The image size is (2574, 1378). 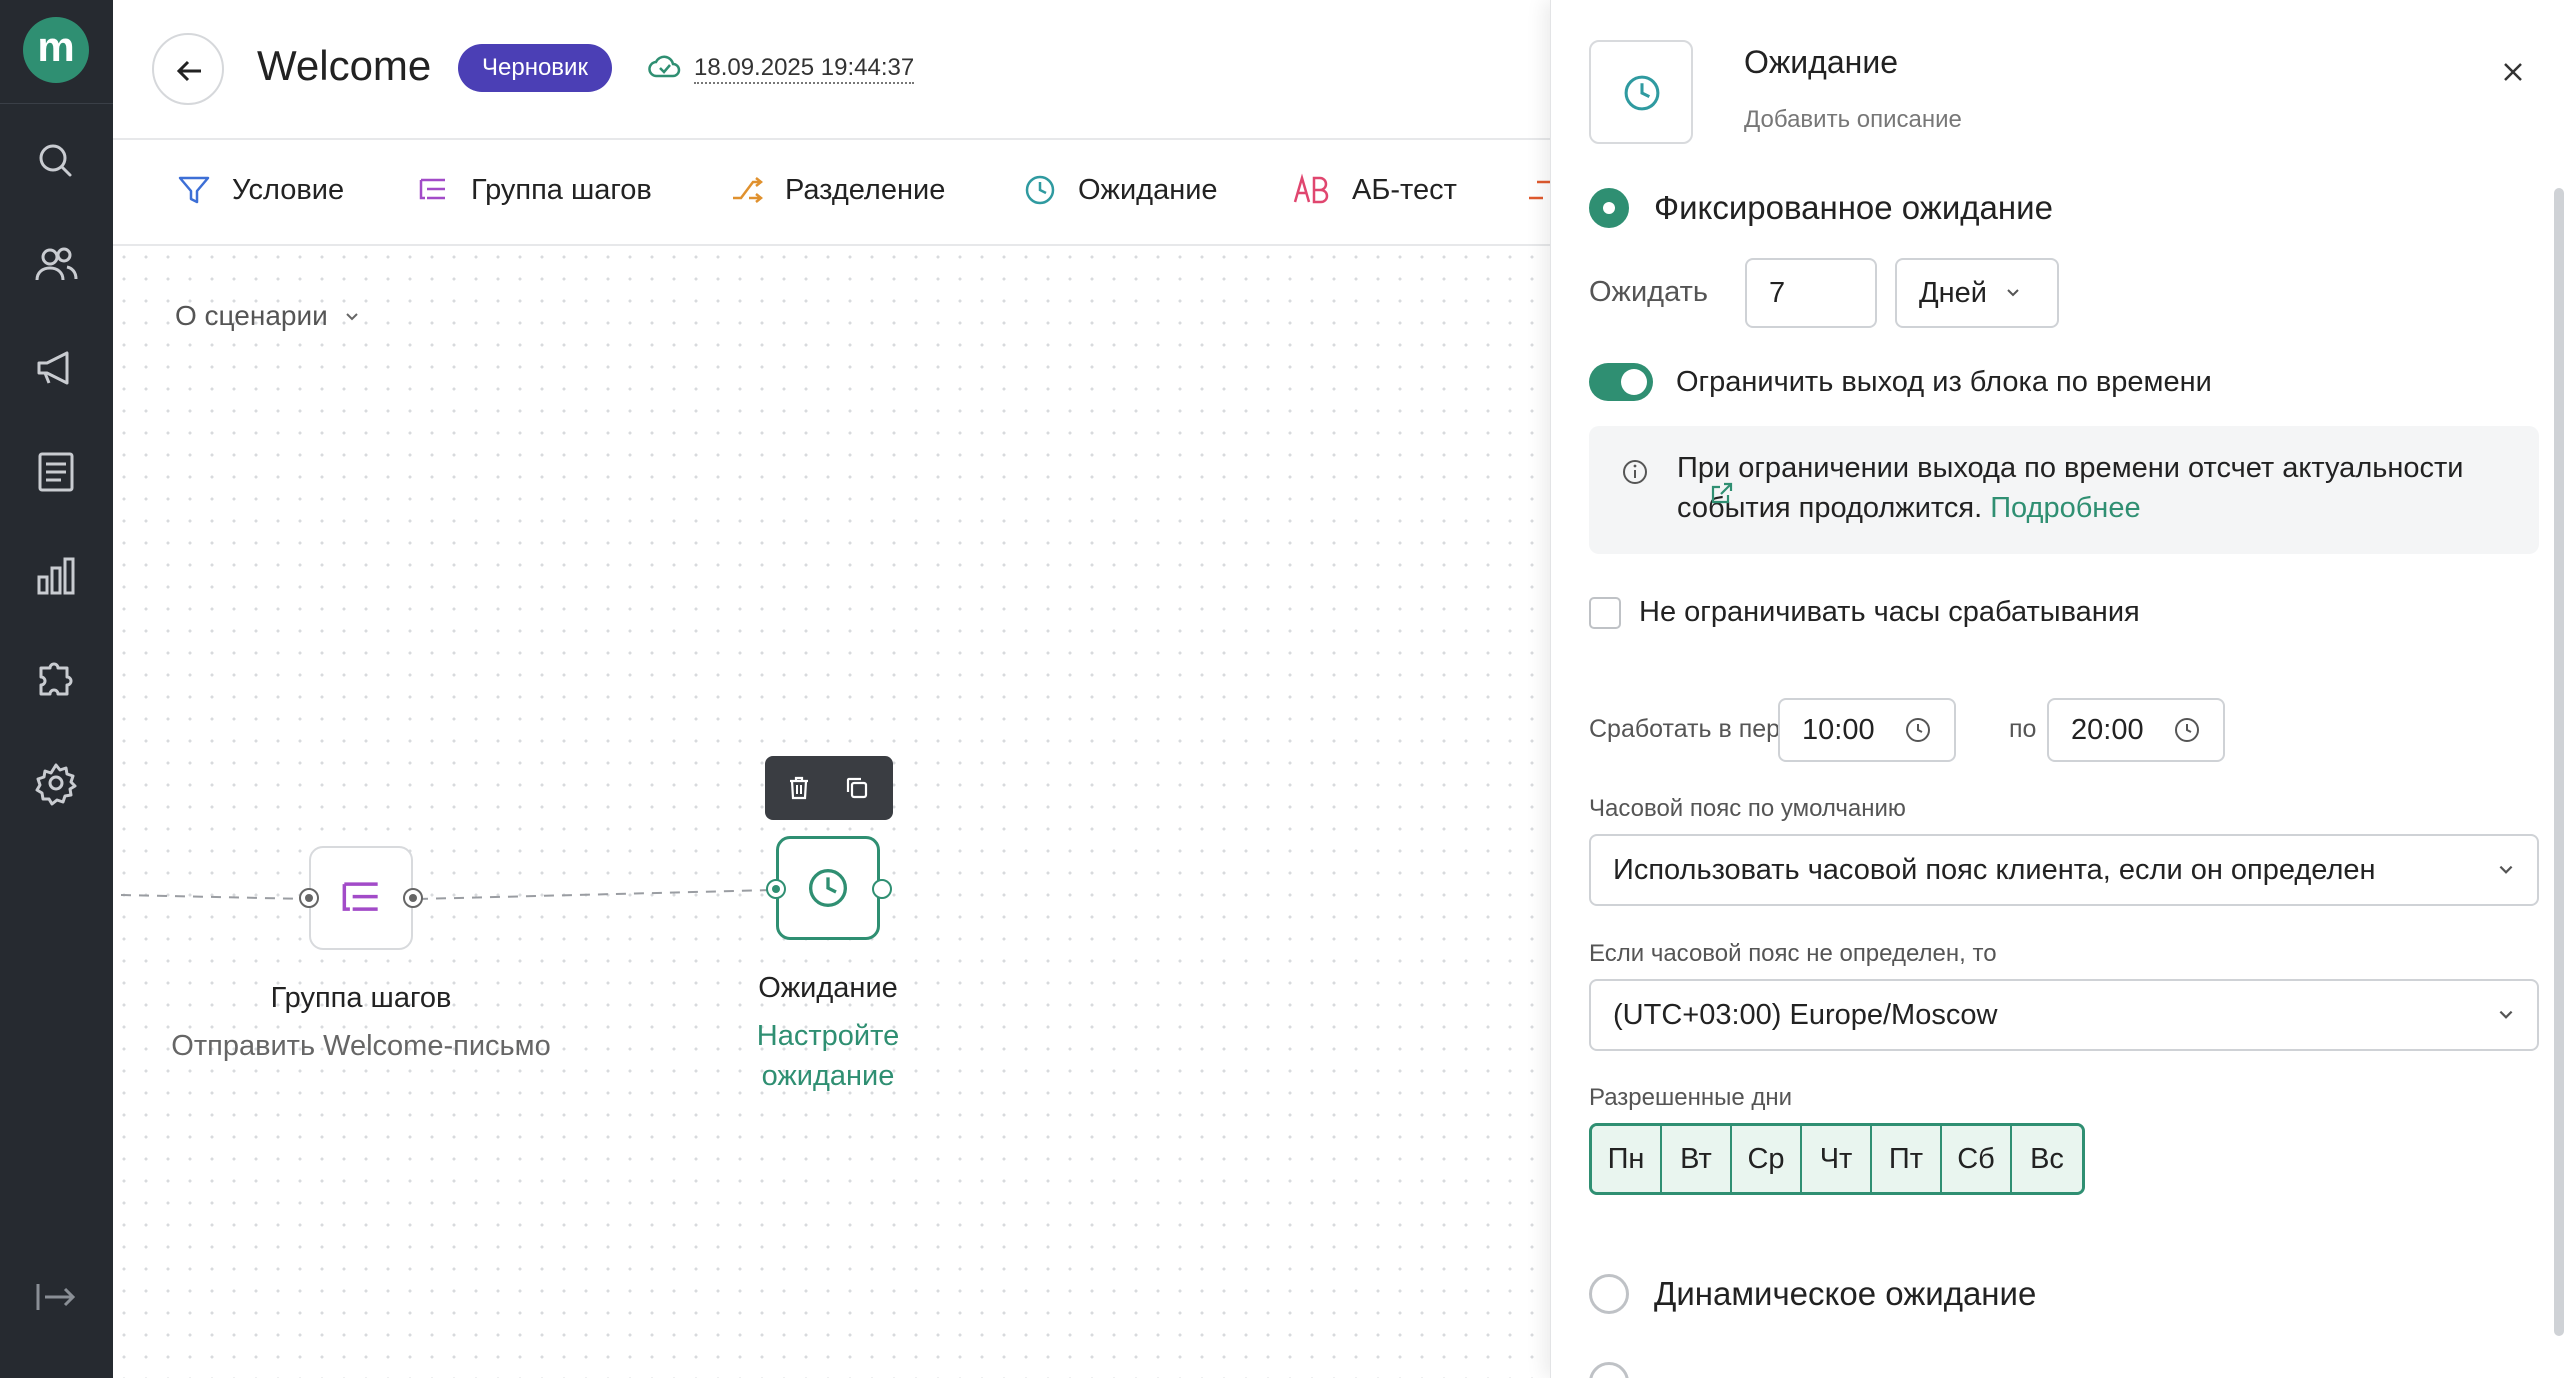 What do you see at coordinates (1977, 1159) in the screenshot?
I see `day-sat-button: Сб` at bounding box center [1977, 1159].